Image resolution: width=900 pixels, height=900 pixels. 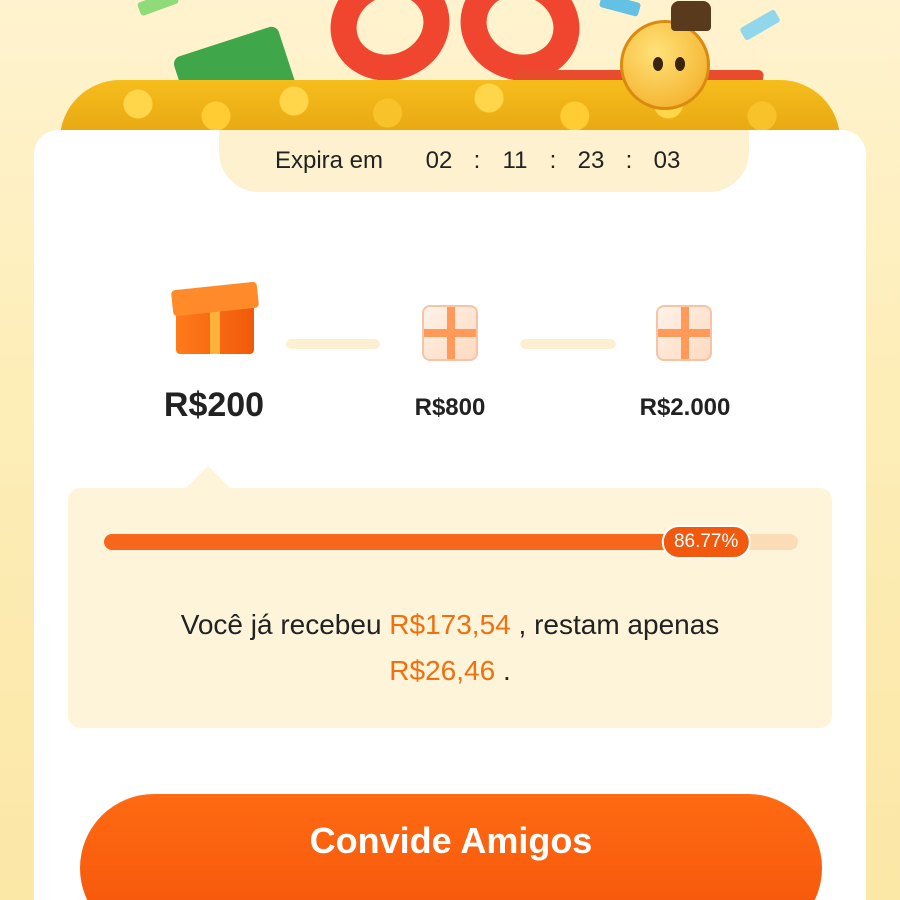 I want to click on received-amount: R$173,54, so click(x=450, y=624).